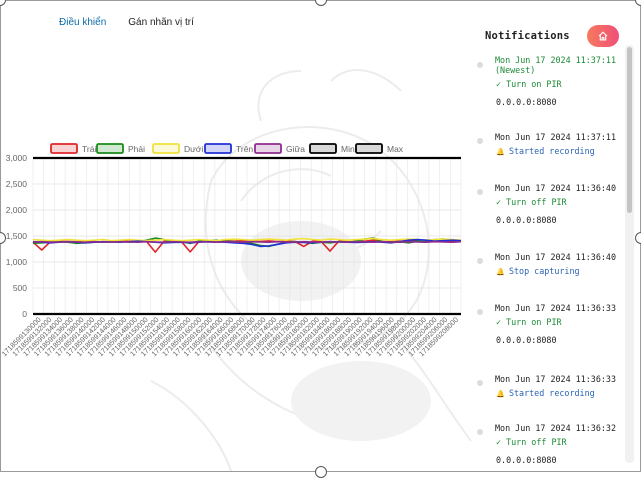  What do you see at coordinates (629, 130) in the screenshot?
I see `scrollbar-thumb` at bounding box center [629, 130].